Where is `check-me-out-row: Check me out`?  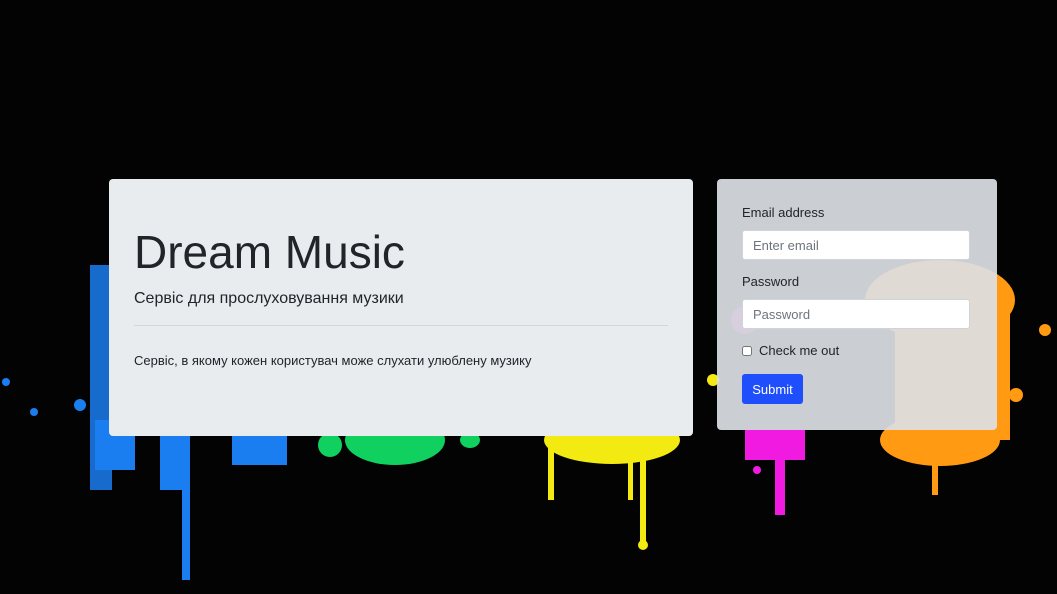
check-me-out-row: Check me out is located at coordinates (790, 350).